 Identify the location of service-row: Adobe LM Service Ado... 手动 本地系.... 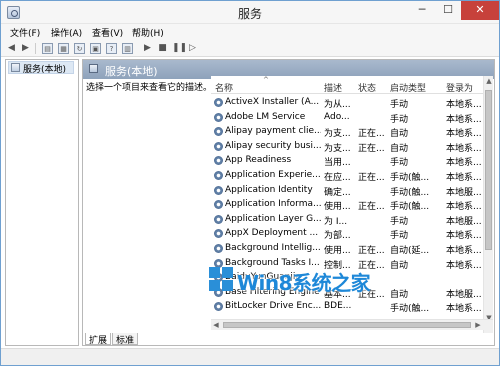
(347, 117).